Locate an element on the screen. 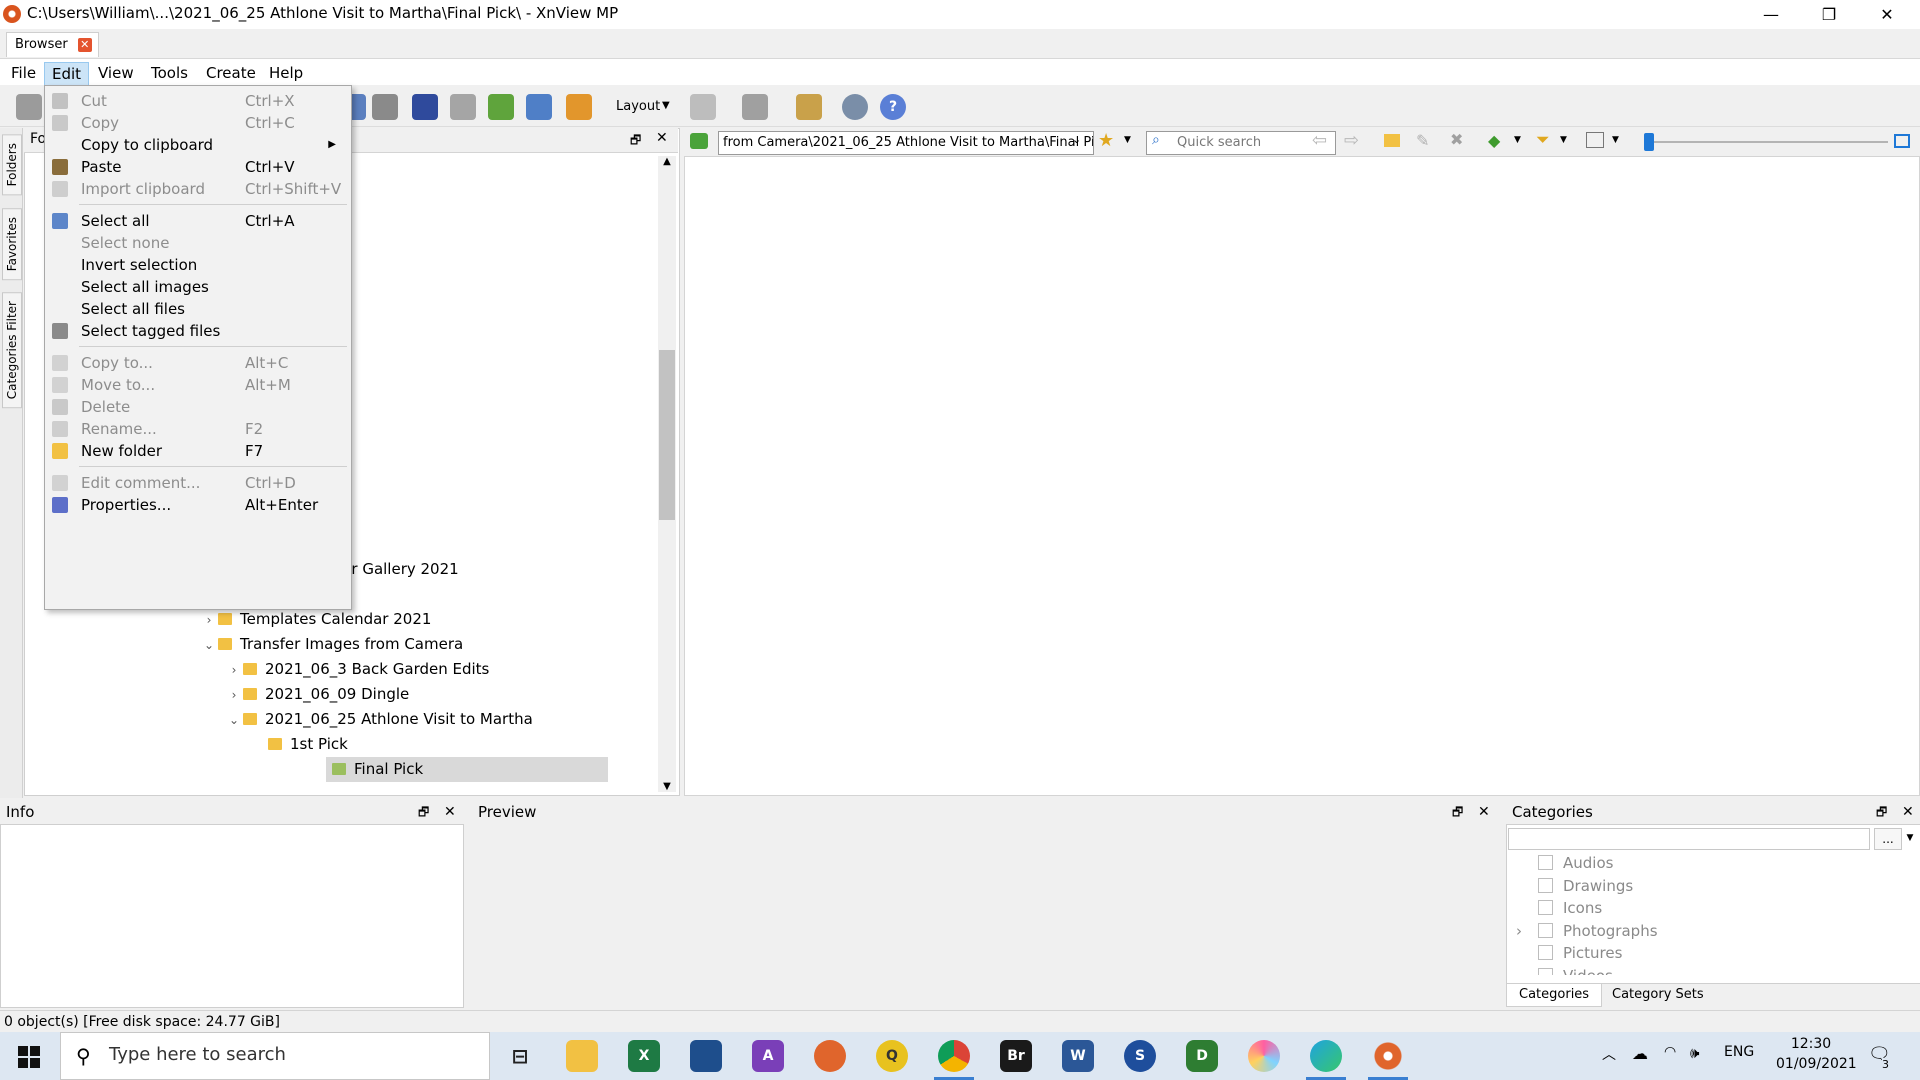 The height and width of the screenshot is (1080, 1920). wallpaper-icon is located at coordinates (579, 107).